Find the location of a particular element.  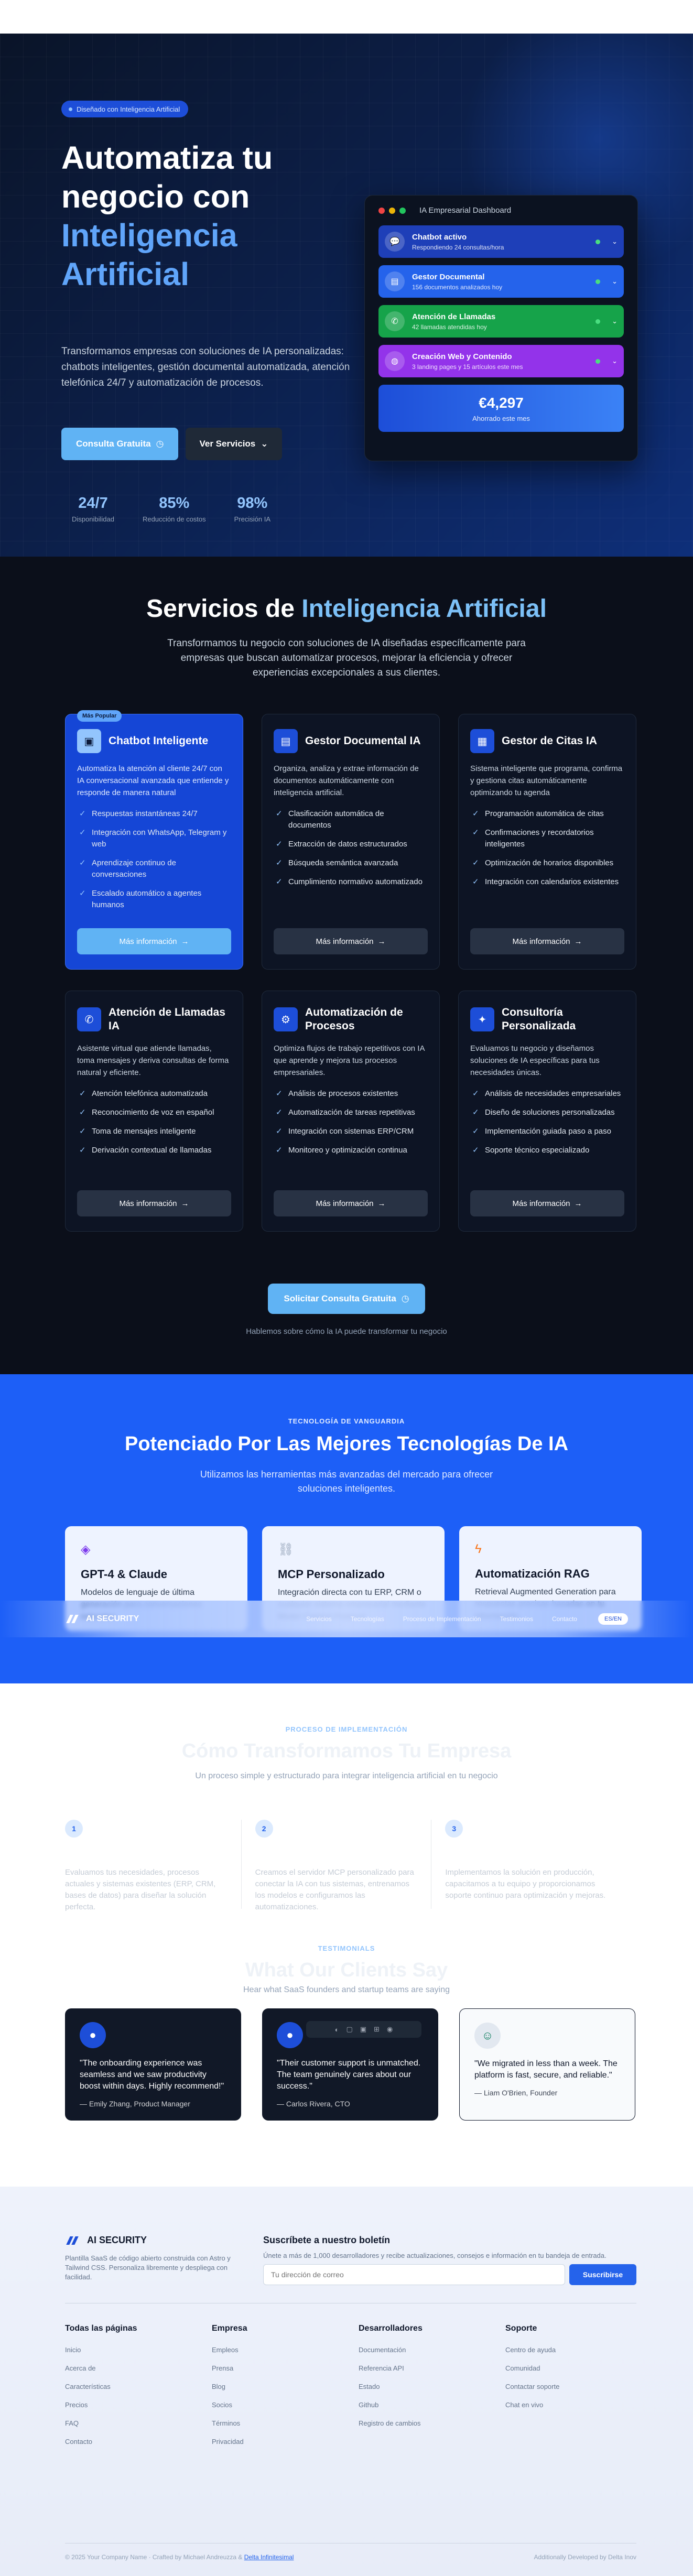

footer-divider is located at coordinates (350, 2543).